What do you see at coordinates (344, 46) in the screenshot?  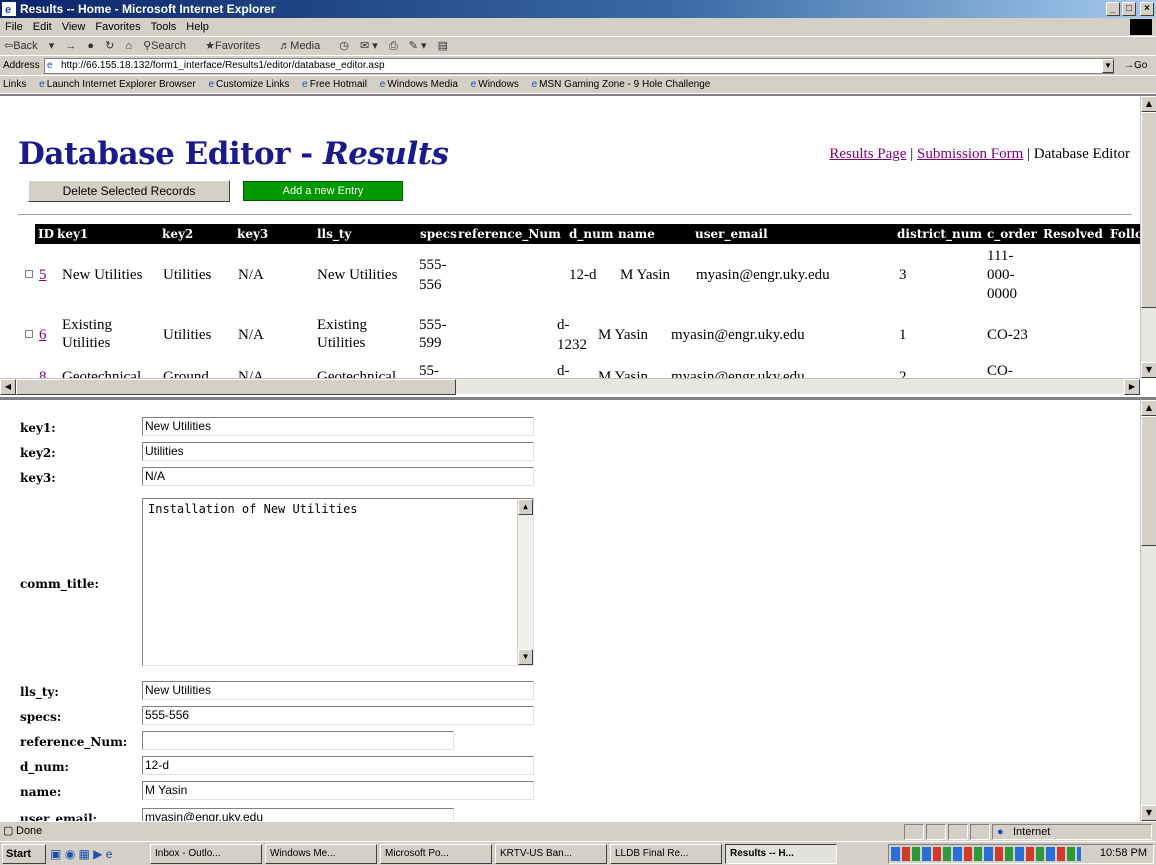 I see `history-icon: ◷` at bounding box center [344, 46].